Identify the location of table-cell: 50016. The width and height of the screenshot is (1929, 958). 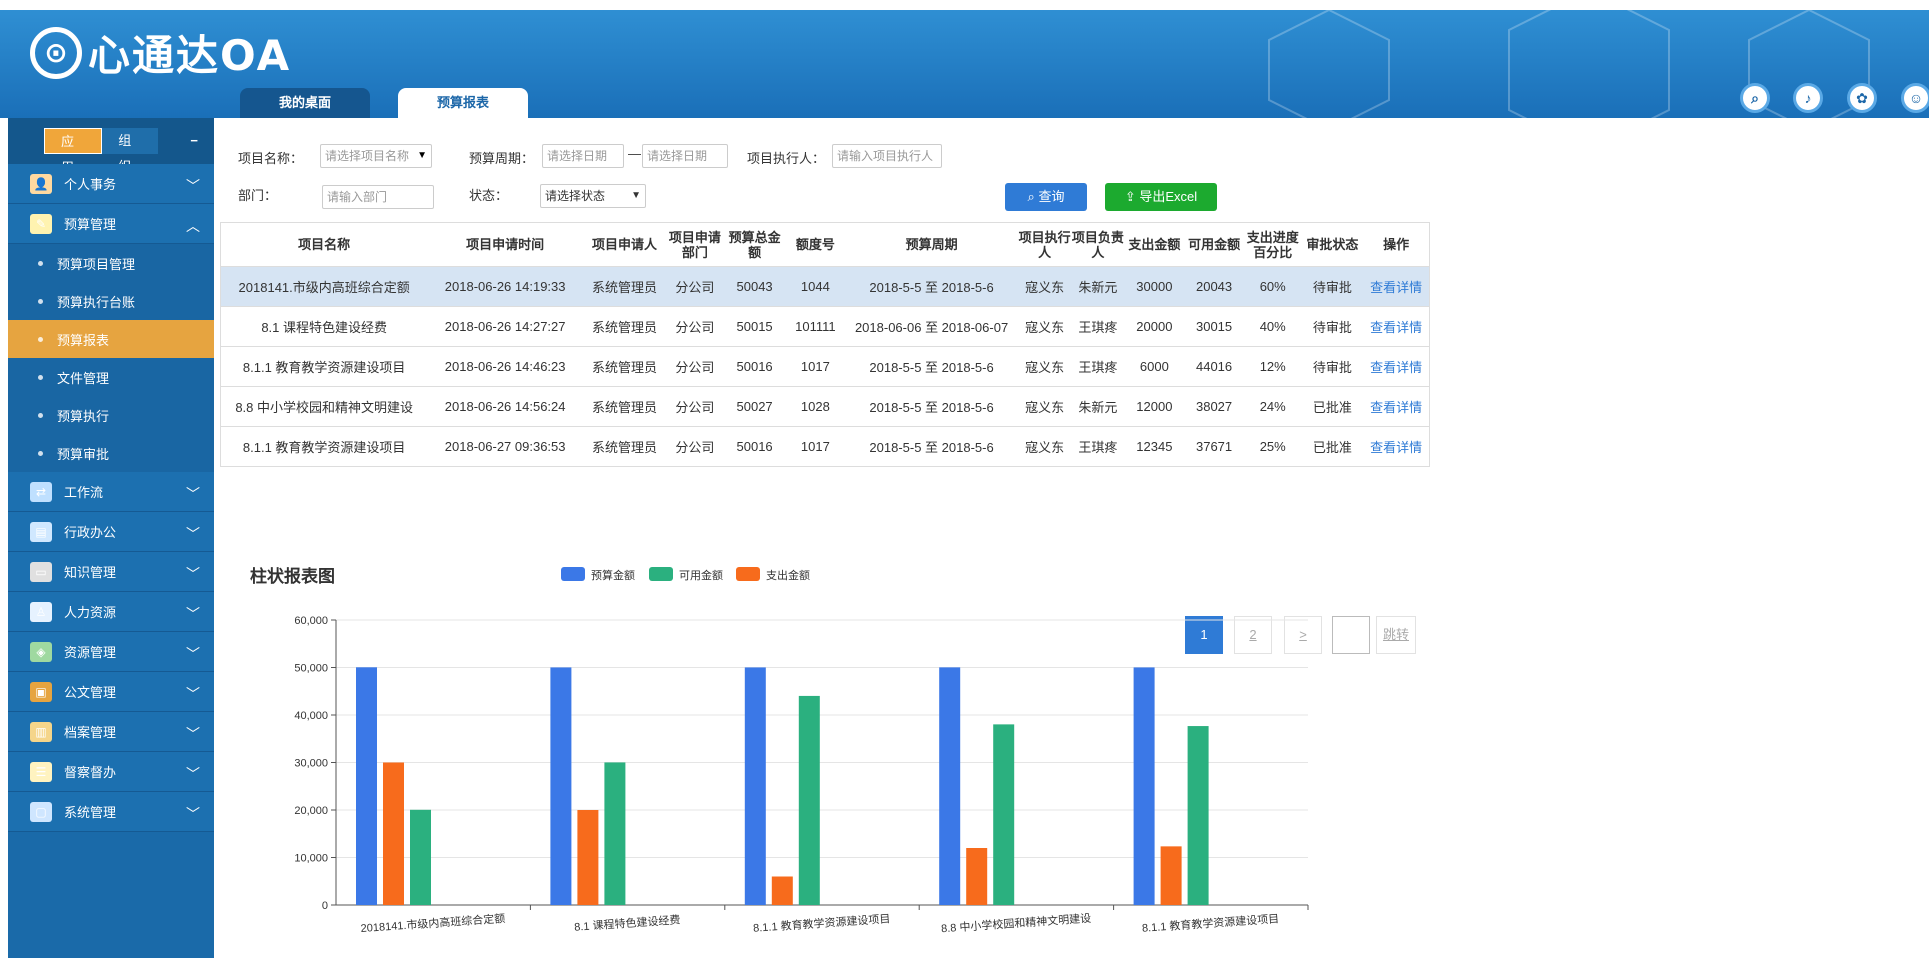
(754, 366).